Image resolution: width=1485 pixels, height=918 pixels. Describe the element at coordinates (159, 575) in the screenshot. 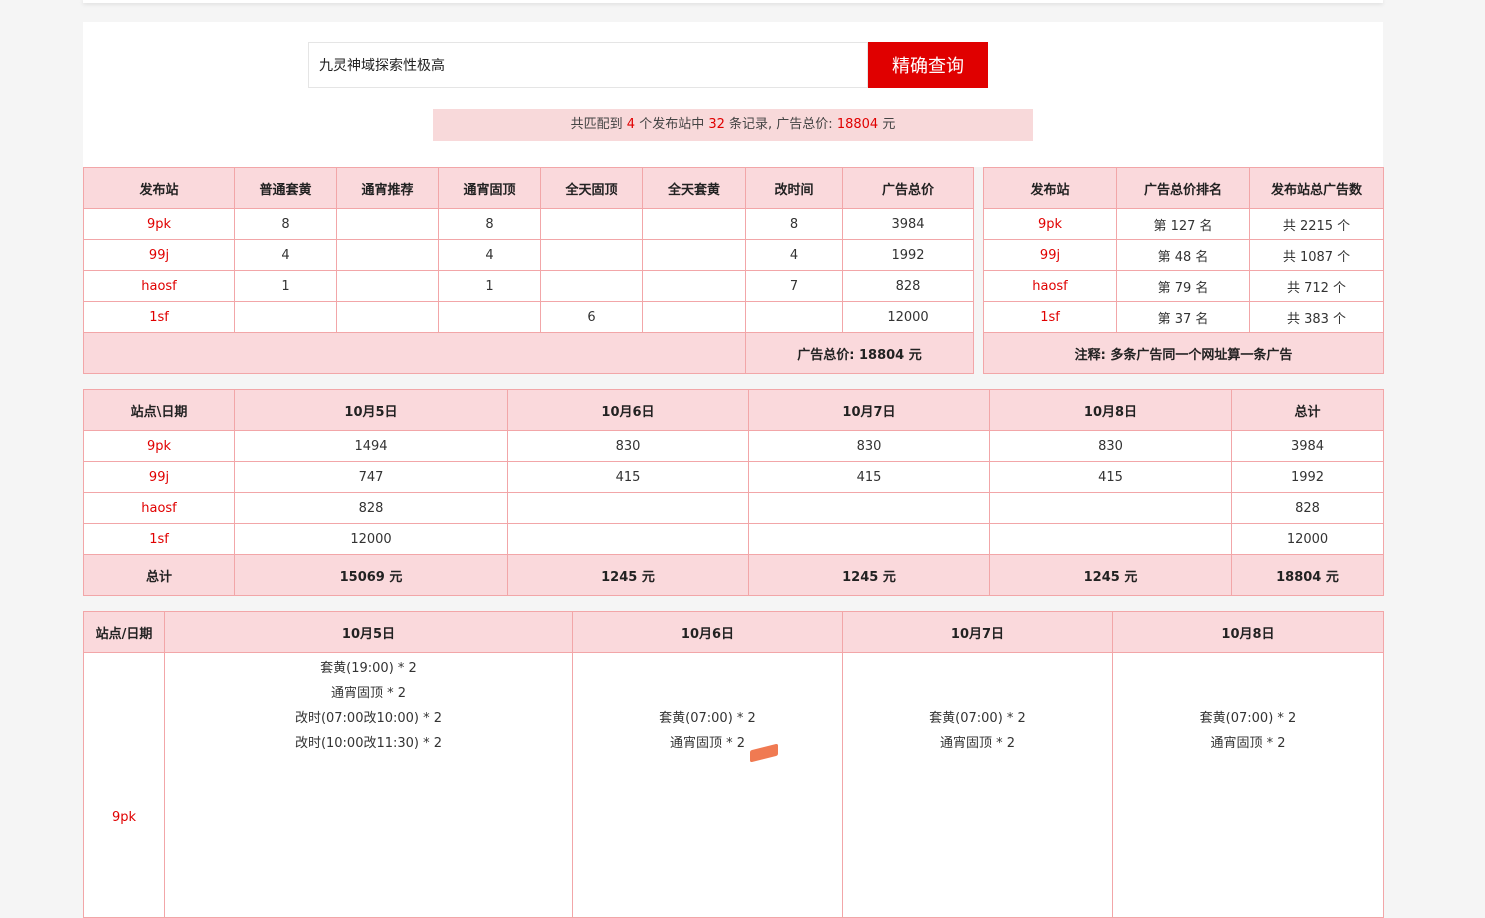

I see `footer-label: 总计` at that location.